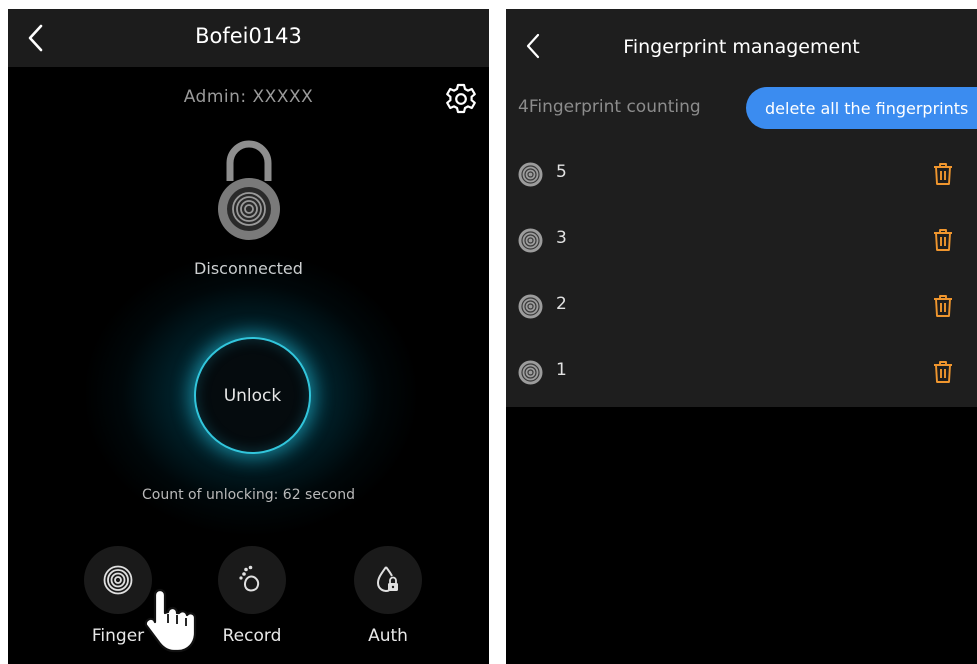 The width and height of the screenshot is (977, 664). What do you see at coordinates (248, 97) in the screenshot?
I see `admin-label: Admin: XXXXX` at bounding box center [248, 97].